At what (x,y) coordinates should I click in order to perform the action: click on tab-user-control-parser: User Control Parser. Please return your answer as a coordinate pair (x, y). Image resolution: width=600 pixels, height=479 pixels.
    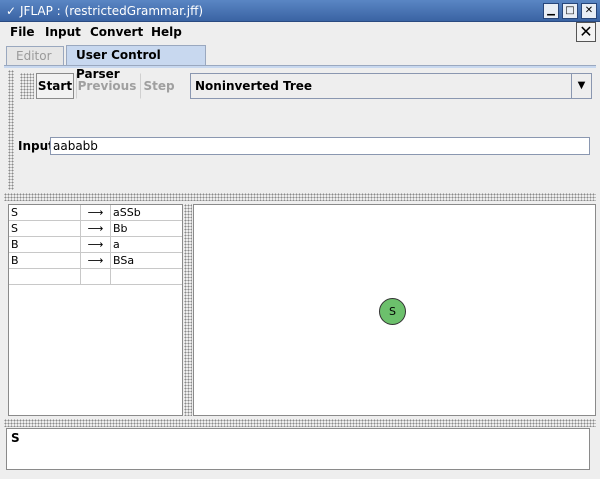
    Looking at the image, I should click on (136, 63).